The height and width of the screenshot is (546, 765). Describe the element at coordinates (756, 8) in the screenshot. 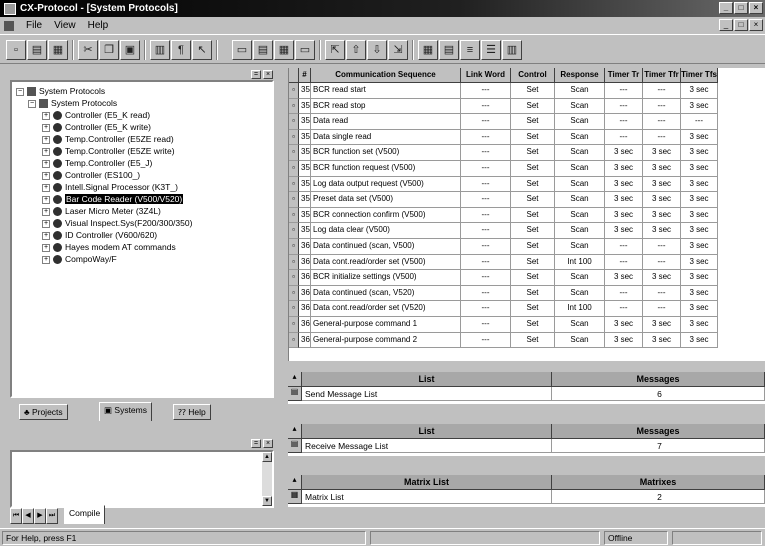

I see `close-button: ×` at that location.